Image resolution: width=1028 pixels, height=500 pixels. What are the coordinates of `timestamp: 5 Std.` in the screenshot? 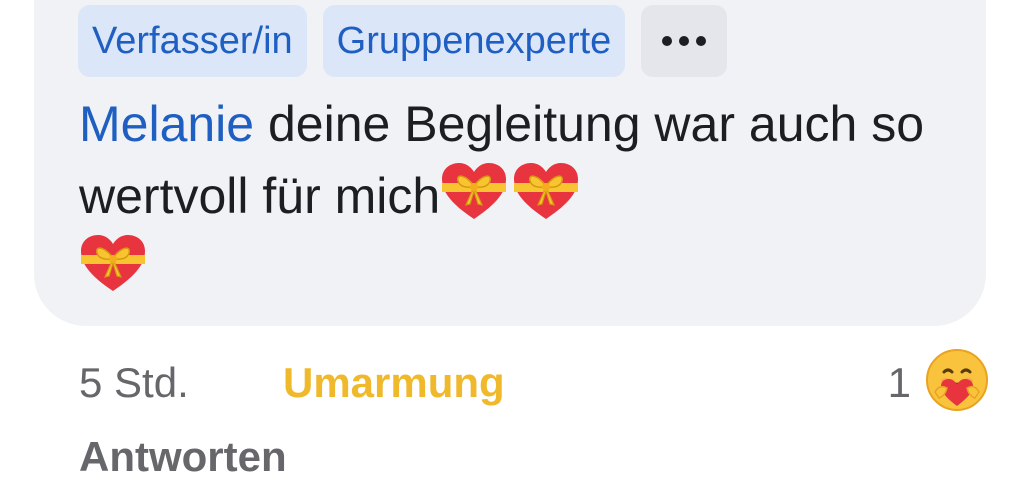 It's located at (134, 383).